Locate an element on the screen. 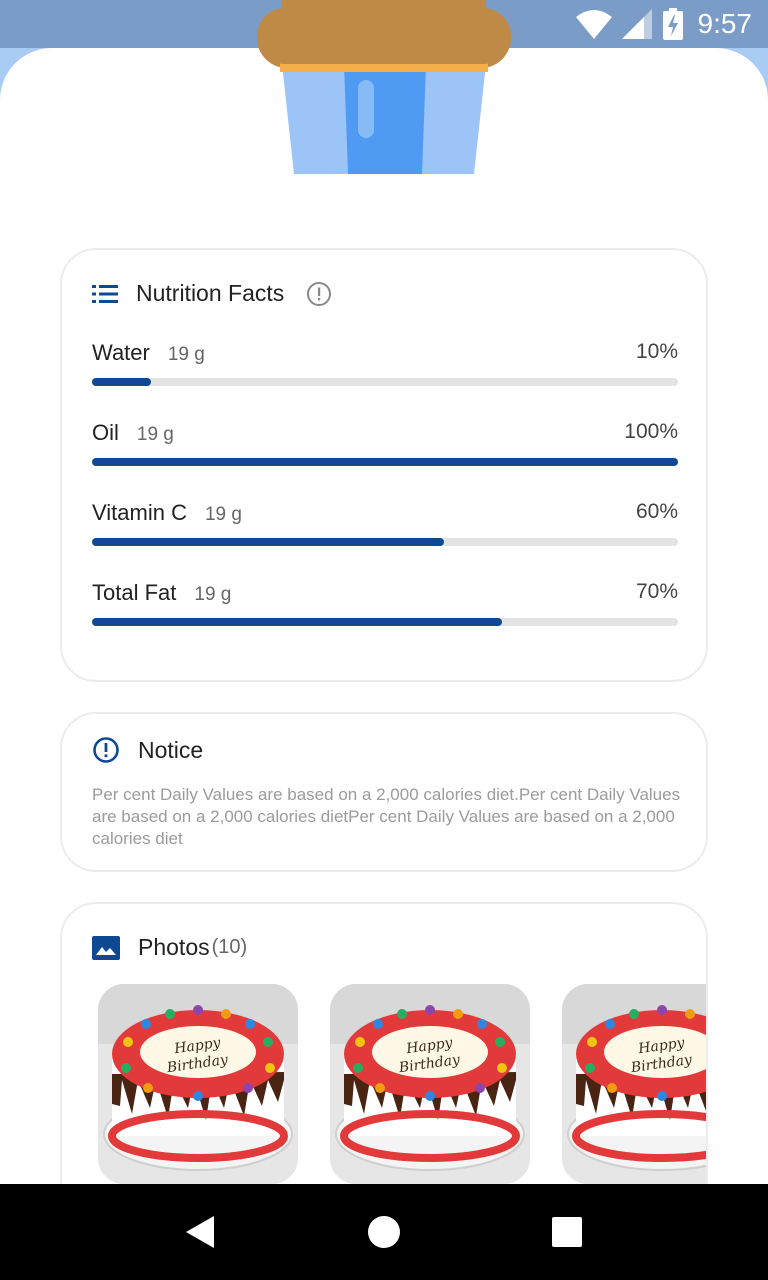  photos-header: Photos (10) is located at coordinates (169, 947).